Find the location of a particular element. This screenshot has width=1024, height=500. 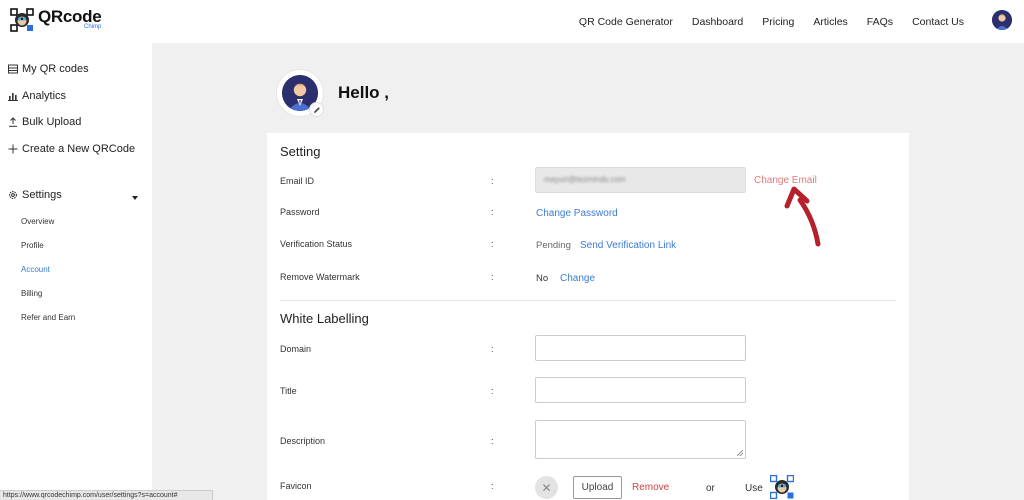

sidebar-item-label: Analytics is located at coordinates (44, 96).